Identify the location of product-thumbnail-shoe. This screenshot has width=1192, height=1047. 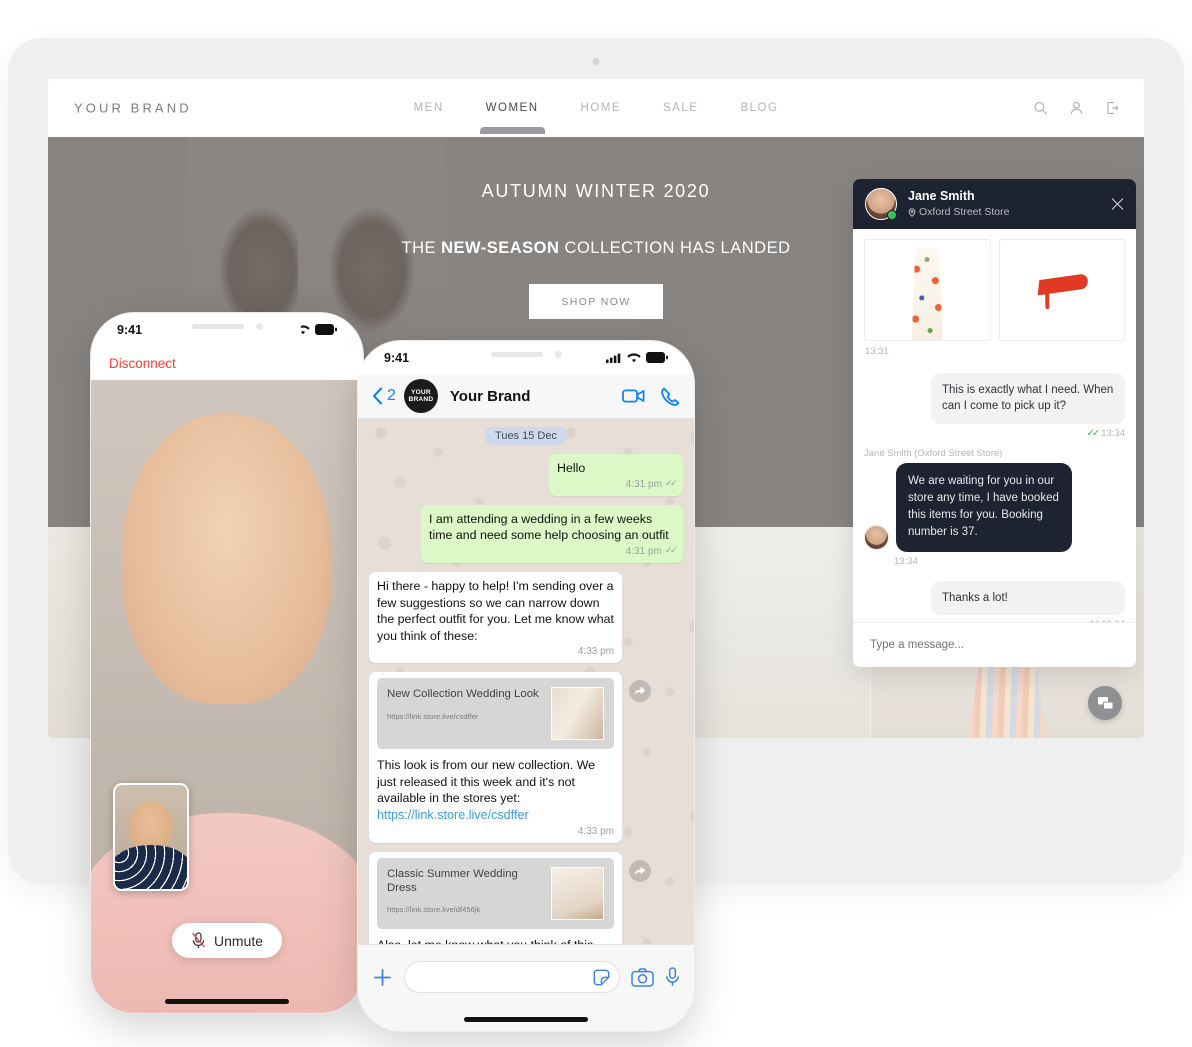
(1061, 290).